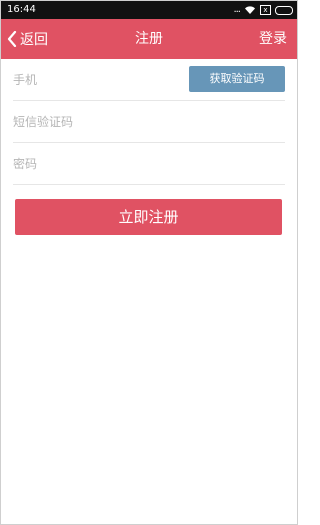 The width and height of the screenshot is (320, 525). Describe the element at coordinates (284, 10) in the screenshot. I see `battery-icon` at that location.